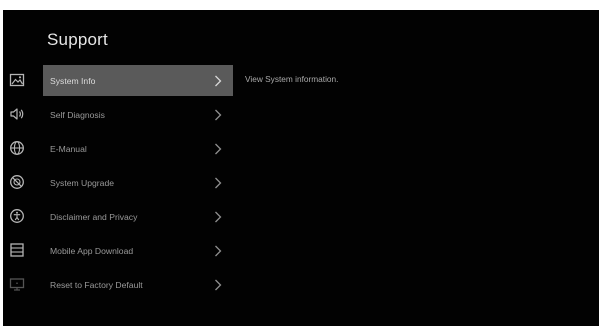 Image resolution: width=602 pixels, height=331 pixels. I want to click on sound-category-icon, so click(17, 114).